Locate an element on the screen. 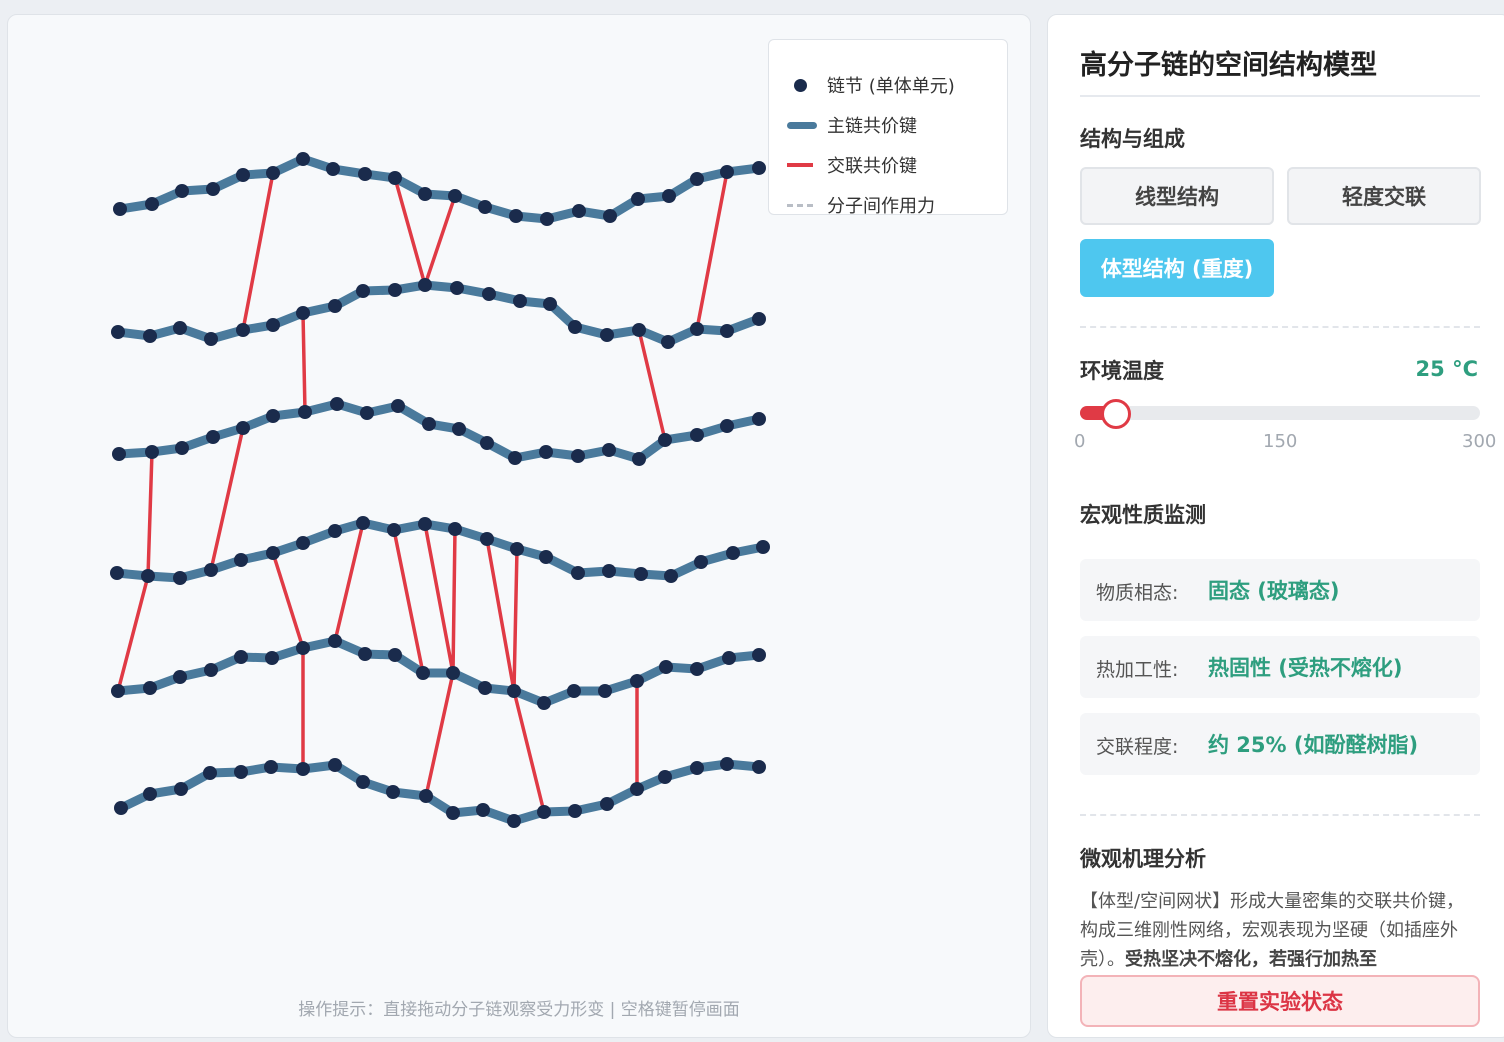 The image size is (1504, 1042). linear-structure-button: 线型结构 is located at coordinates (1177, 196).